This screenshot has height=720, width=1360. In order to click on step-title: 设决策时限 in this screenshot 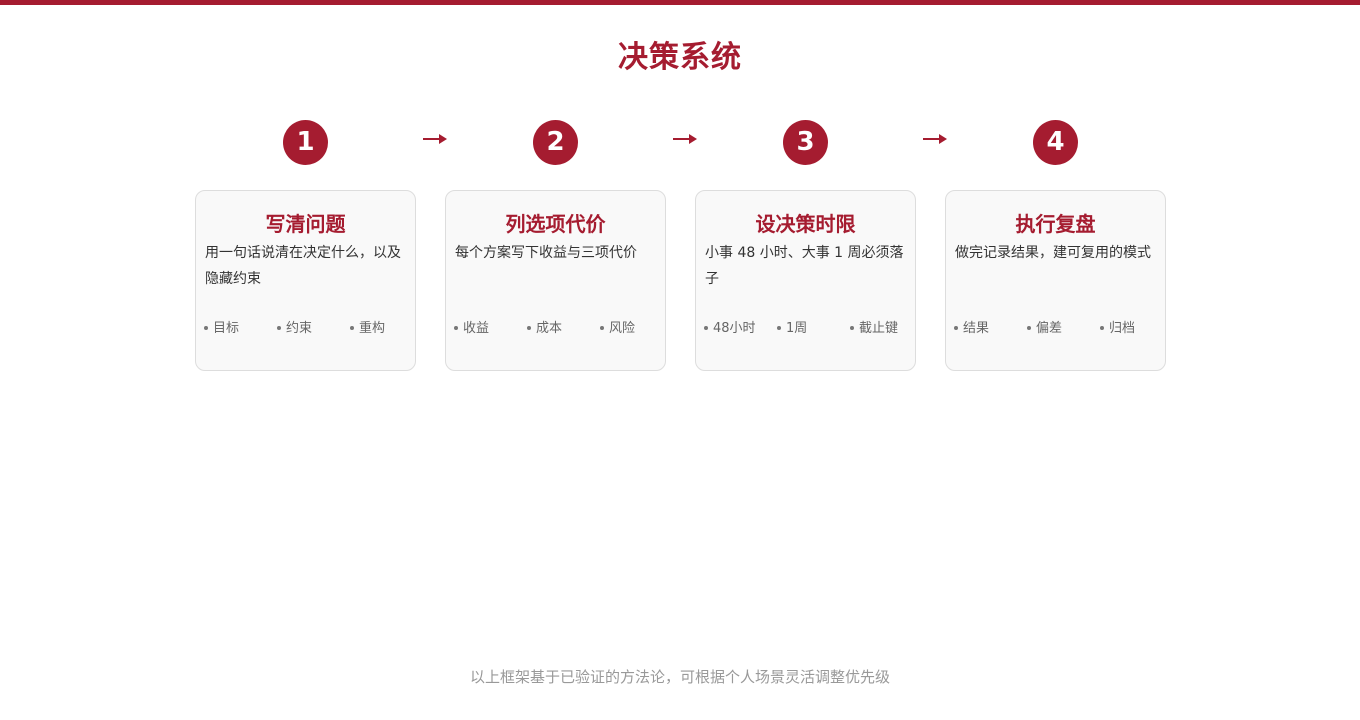, I will do `click(805, 224)`.